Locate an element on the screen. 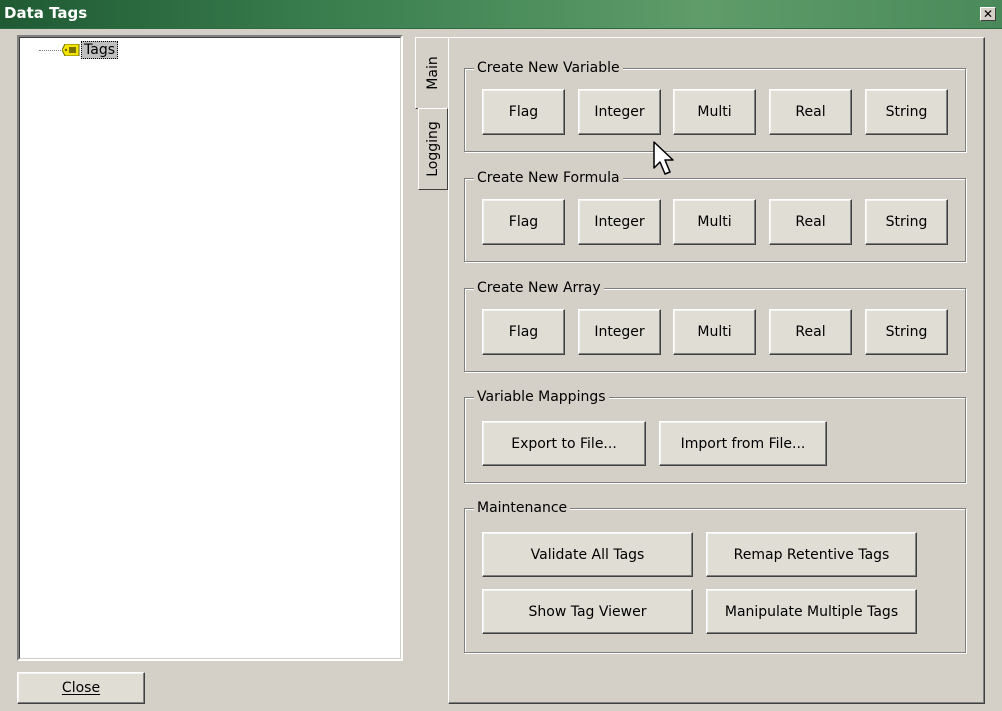 The height and width of the screenshot is (711, 1002). variable-real-button: Real is located at coordinates (810, 112).